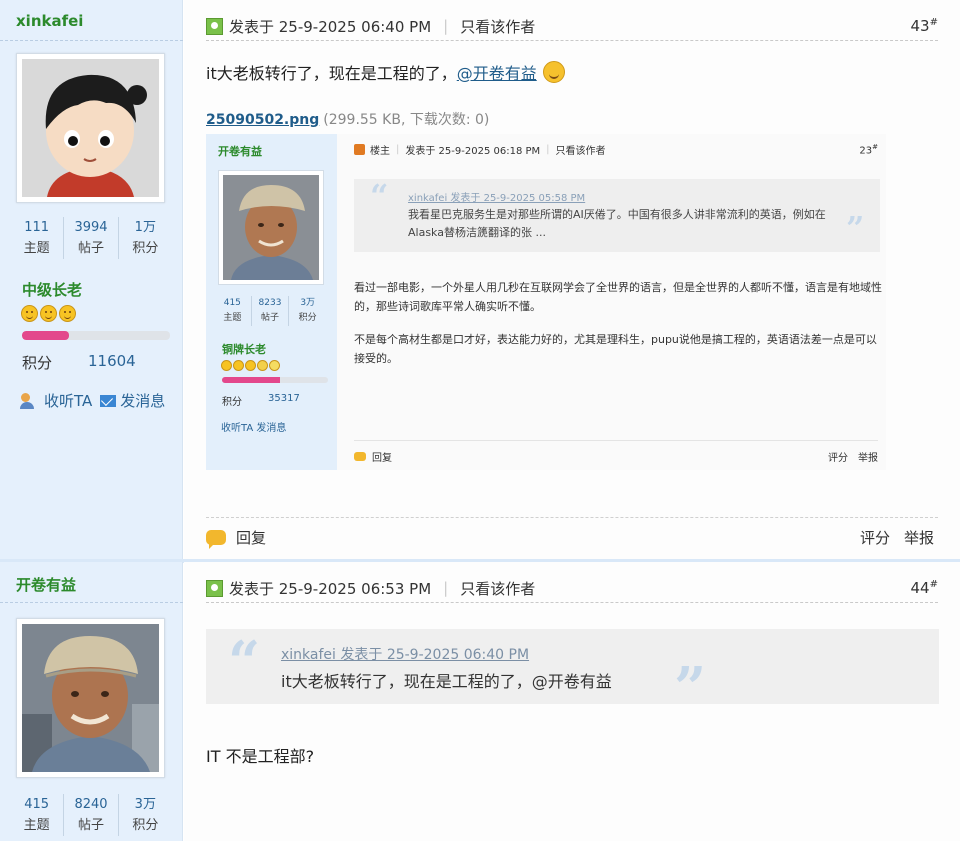 The width and height of the screenshot is (960, 841). What do you see at coordinates (232, 402) in the screenshot?
I see `embedded-credit-label: 积分` at bounding box center [232, 402].